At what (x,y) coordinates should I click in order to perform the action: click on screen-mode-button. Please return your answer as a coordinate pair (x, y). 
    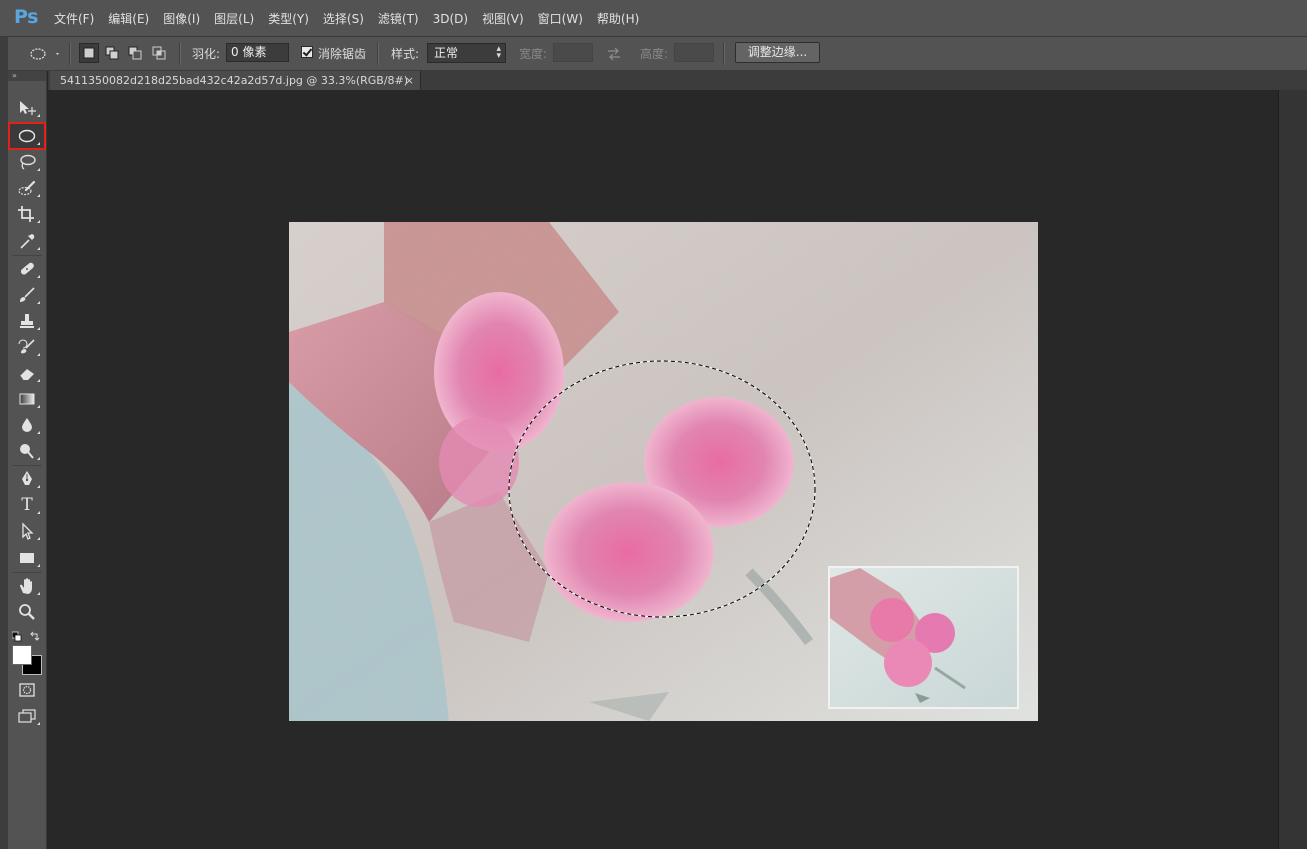
    Looking at the image, I should click on (27, 716).